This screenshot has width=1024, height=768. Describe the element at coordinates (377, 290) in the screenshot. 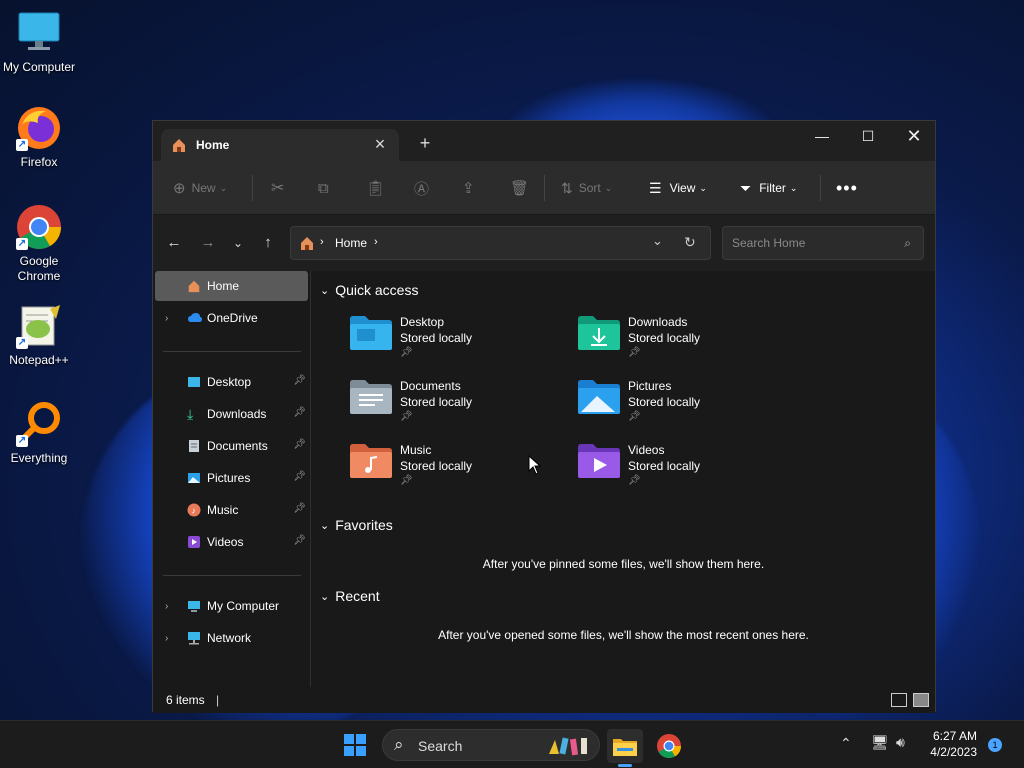

I see `section-title: Quick access` at that location.